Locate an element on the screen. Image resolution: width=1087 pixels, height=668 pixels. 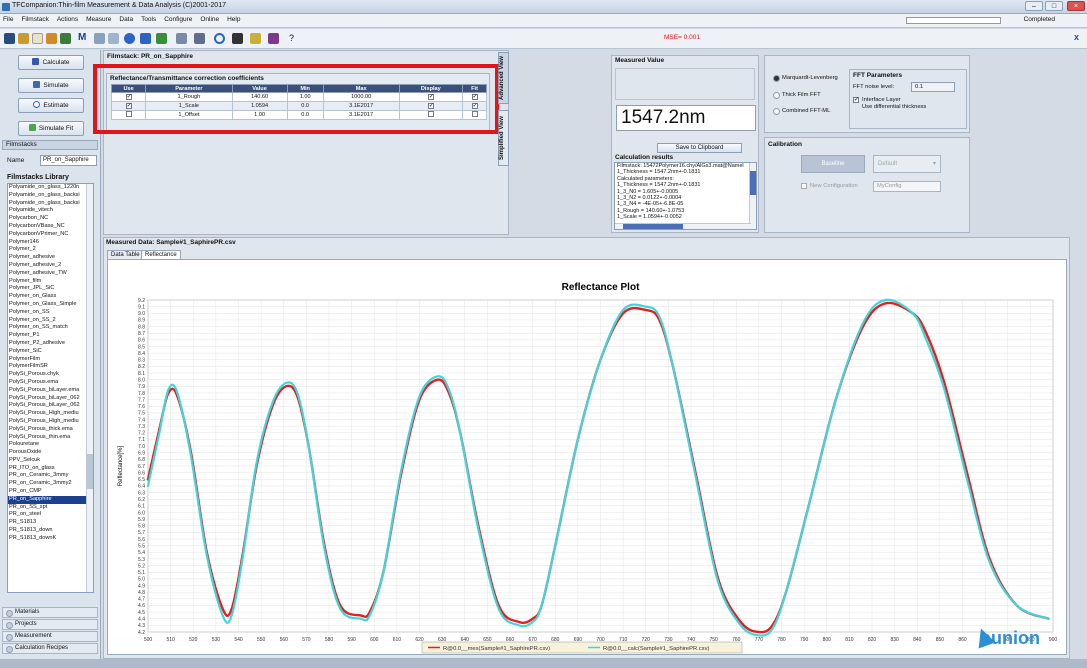
calc-hscrollbar is located at coordinates (683, 226).